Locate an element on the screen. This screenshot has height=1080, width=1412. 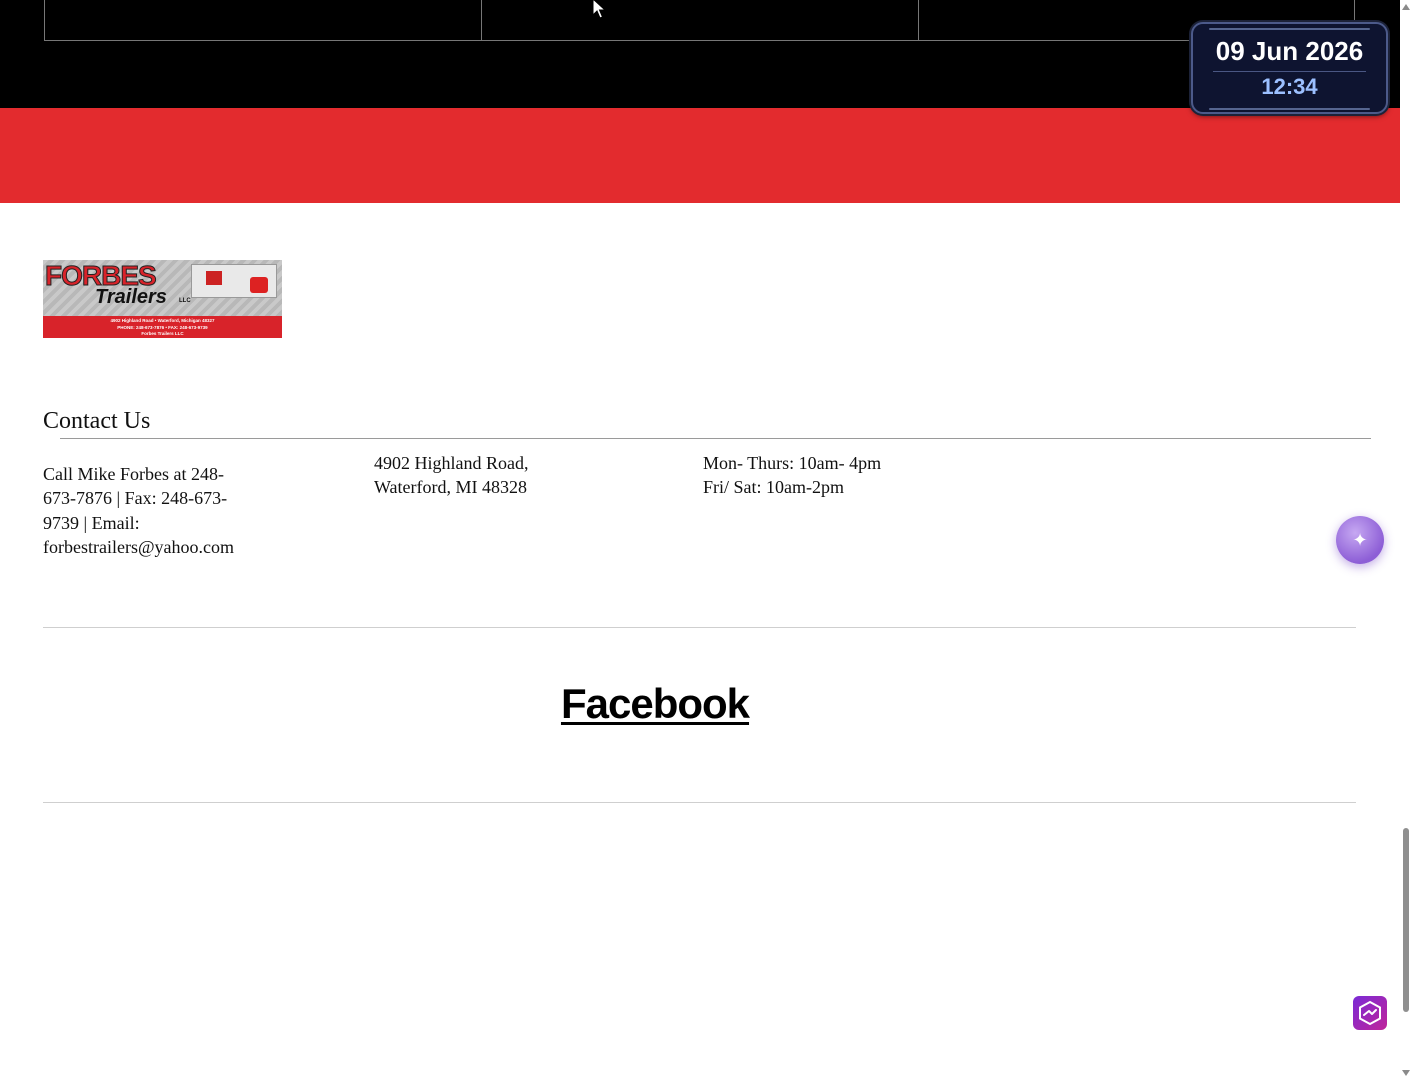
address-block: 4902 Highland Road, Waterford, MI 48328 is located at coordinates (489, 475).